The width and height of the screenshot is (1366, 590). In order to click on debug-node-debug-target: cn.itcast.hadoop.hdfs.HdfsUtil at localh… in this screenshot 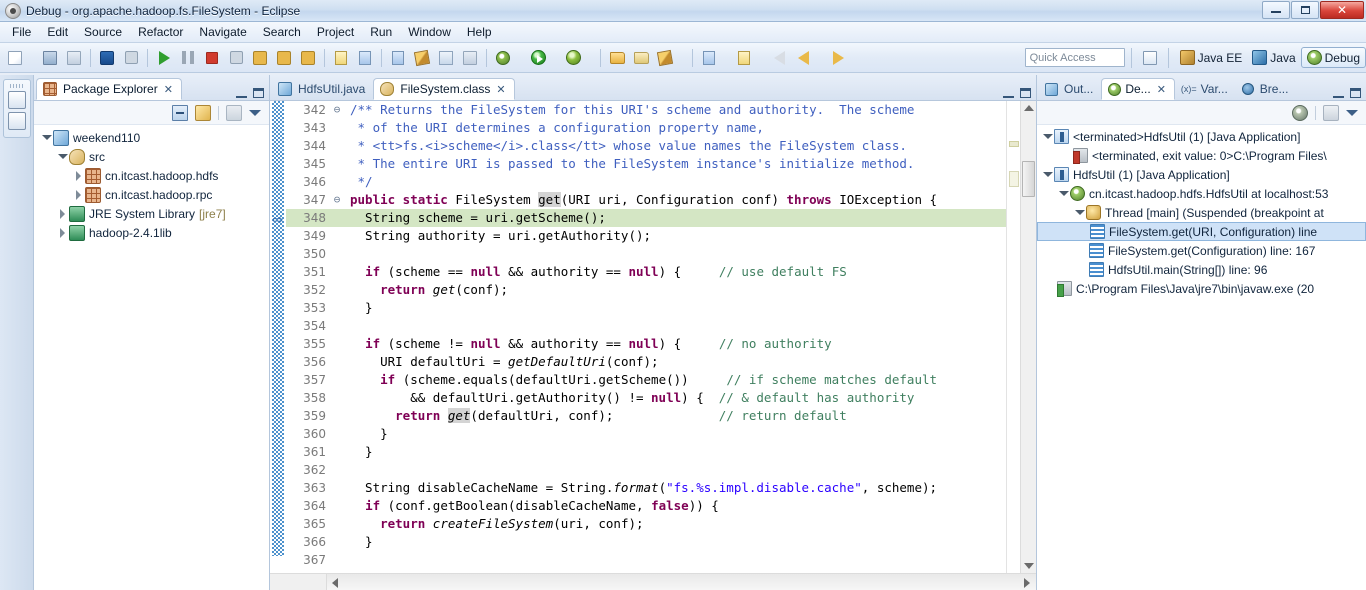, I will do `click(1201, 193)`.